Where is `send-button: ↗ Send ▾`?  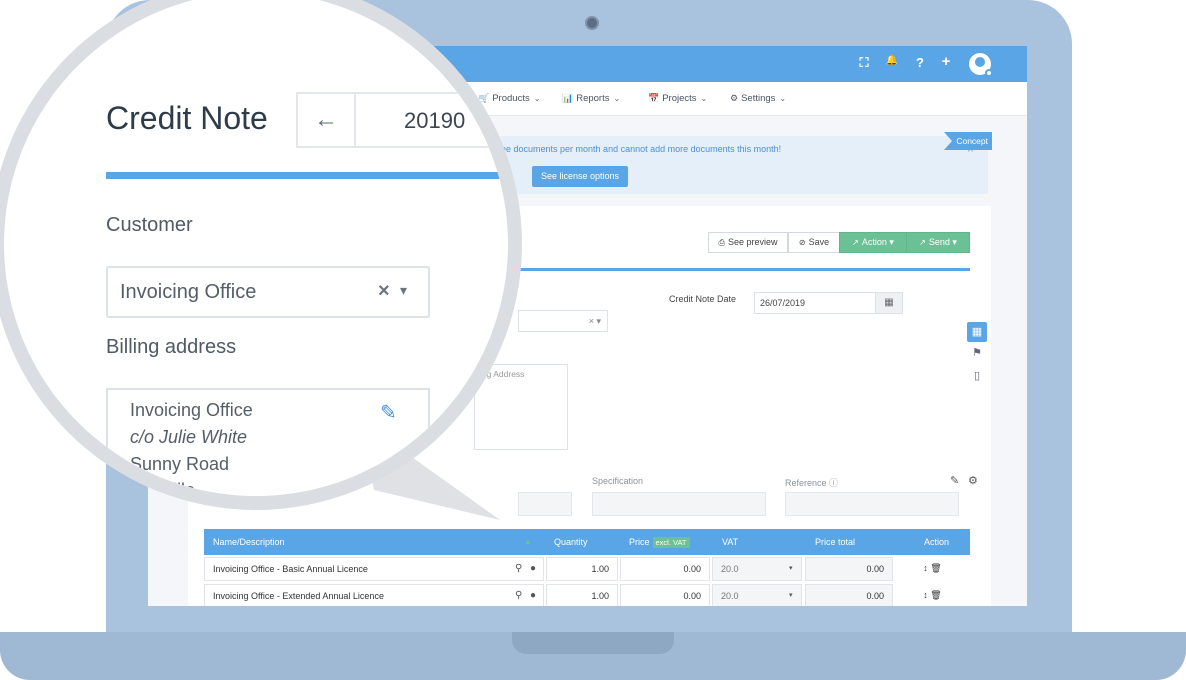
send-button: ↗ Send ▾ is located at coordinates (938, 242).